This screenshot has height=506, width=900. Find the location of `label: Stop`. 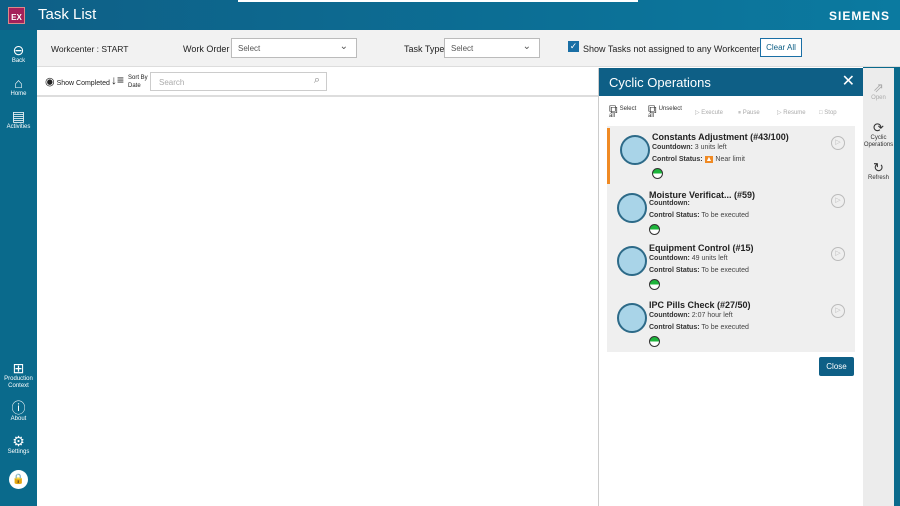

label: Stop is located at coordinates (830, 113).